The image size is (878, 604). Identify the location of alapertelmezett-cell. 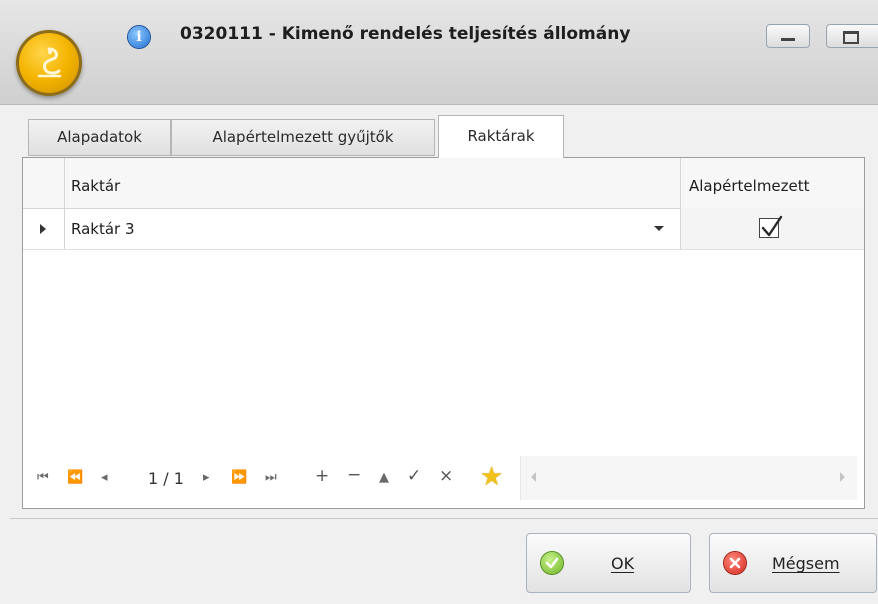
(772, 228).